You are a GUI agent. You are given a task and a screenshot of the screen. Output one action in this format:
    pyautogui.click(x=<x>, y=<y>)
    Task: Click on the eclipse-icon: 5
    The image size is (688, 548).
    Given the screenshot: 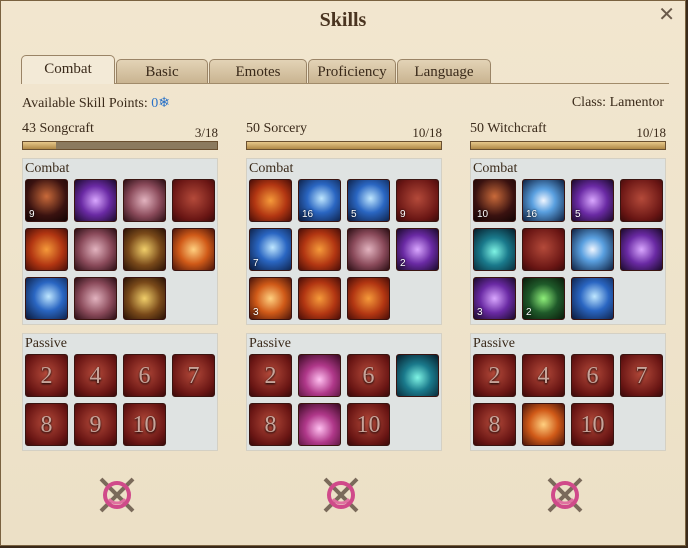 What is the action you would take?
    pyautogui.click(x=592, y=200)
    